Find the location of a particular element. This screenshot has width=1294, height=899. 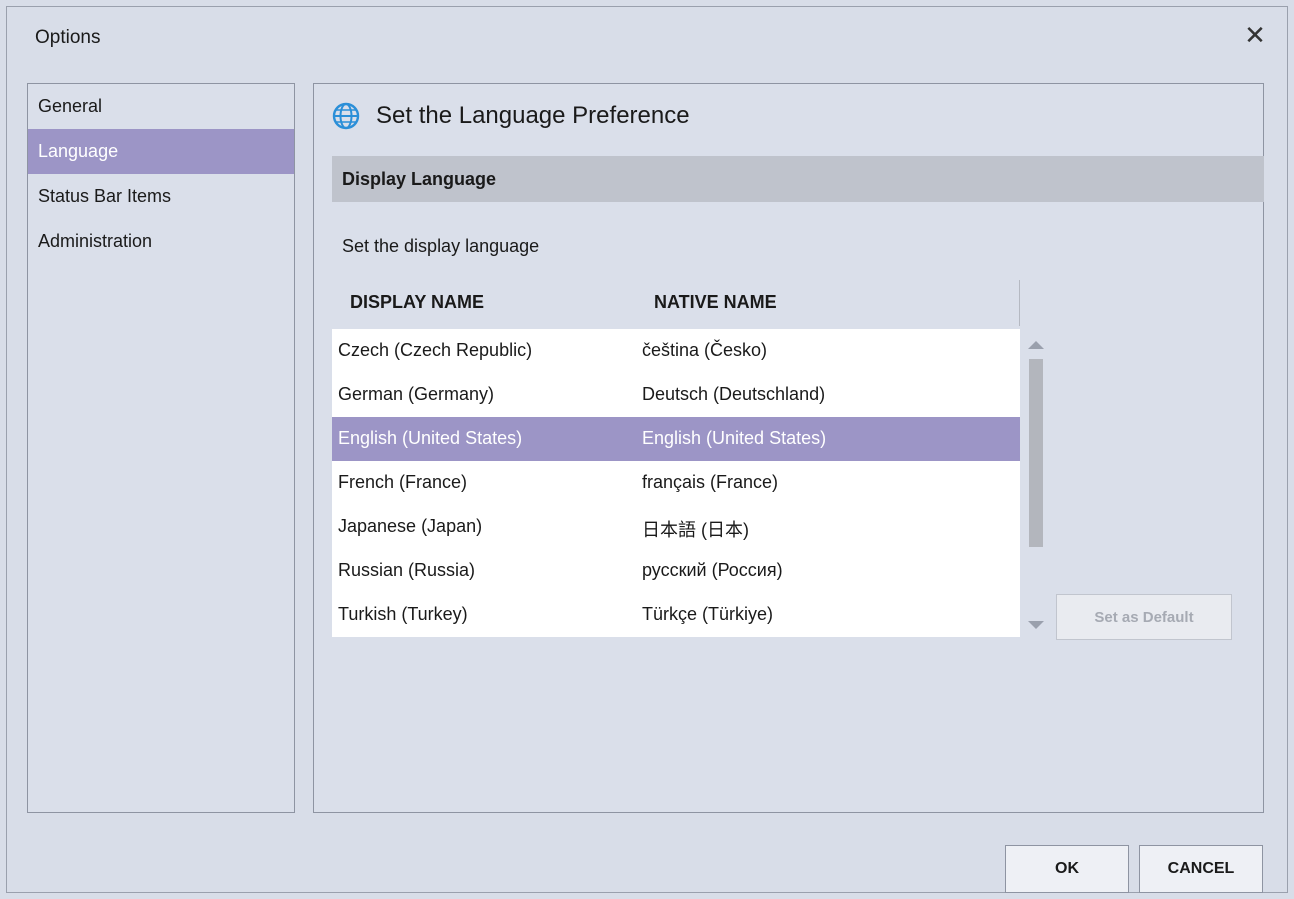

column-header-display-name: DISPLAY NAME is located at coordinates (417, 302).